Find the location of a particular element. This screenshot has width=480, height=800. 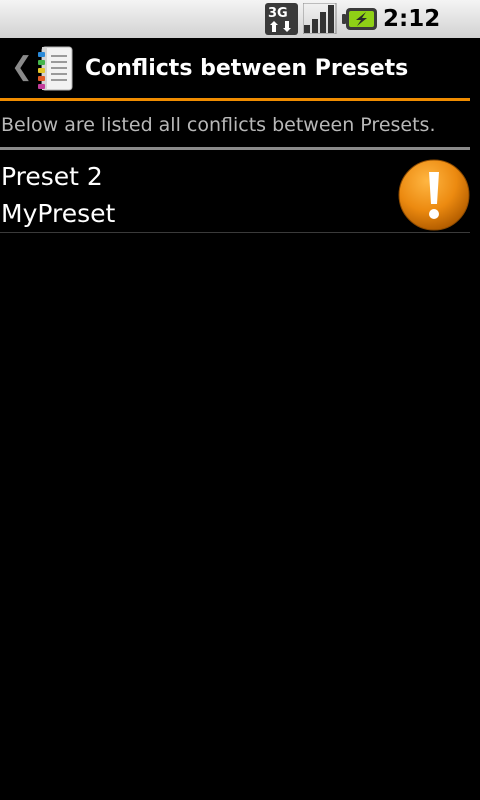

back-chevron-icon: ❮ is located at coordinates (22, 67).